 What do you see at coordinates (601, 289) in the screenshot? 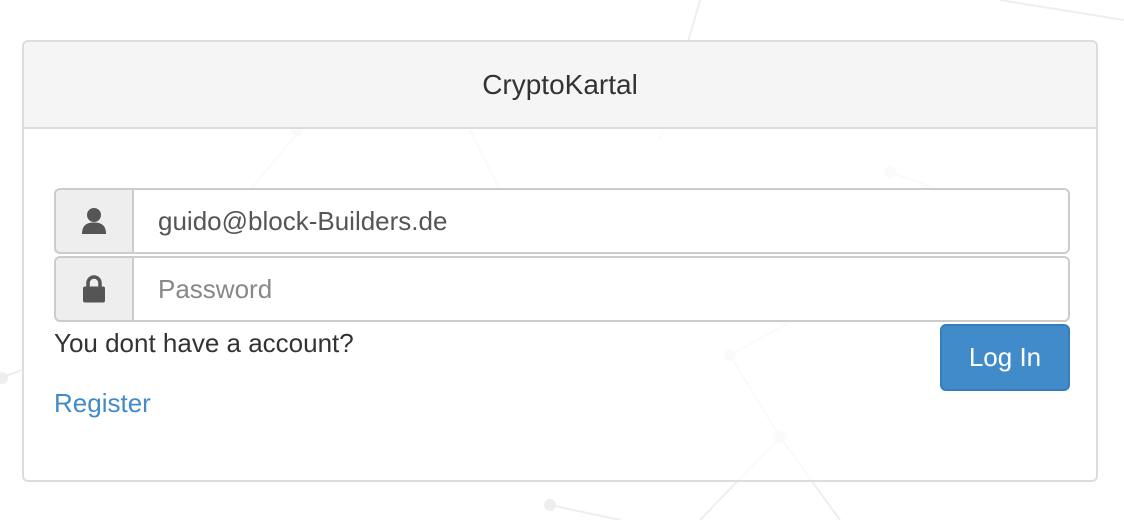
I see `password-field` at bounding box center [601, 289].